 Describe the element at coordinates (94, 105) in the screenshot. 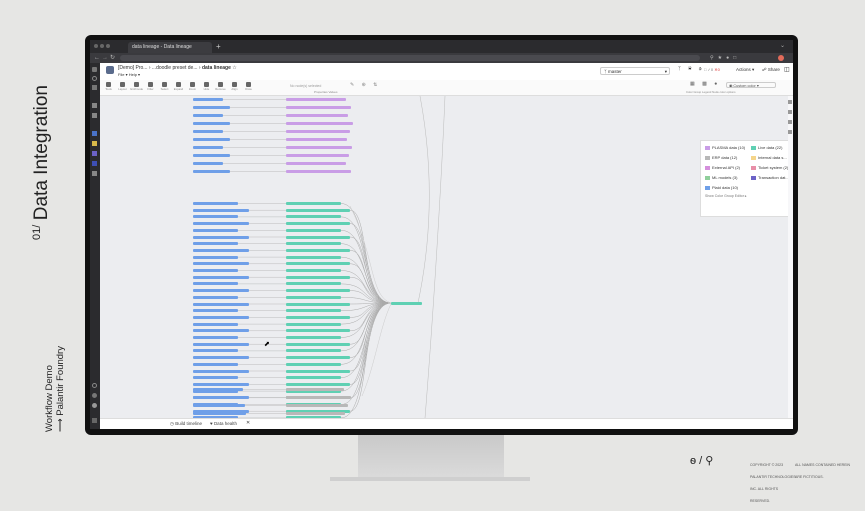

I see `apps-icon` at that location.